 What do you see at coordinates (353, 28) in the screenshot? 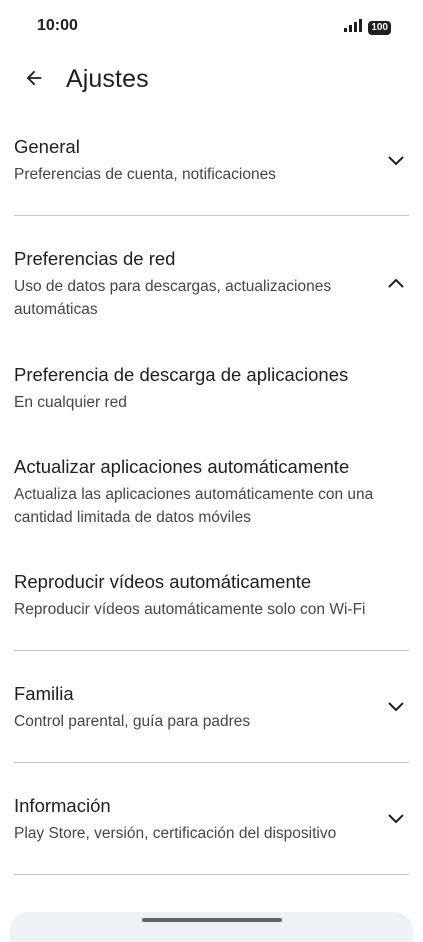
I see `signal-icon` at bounding box center [353, 28].